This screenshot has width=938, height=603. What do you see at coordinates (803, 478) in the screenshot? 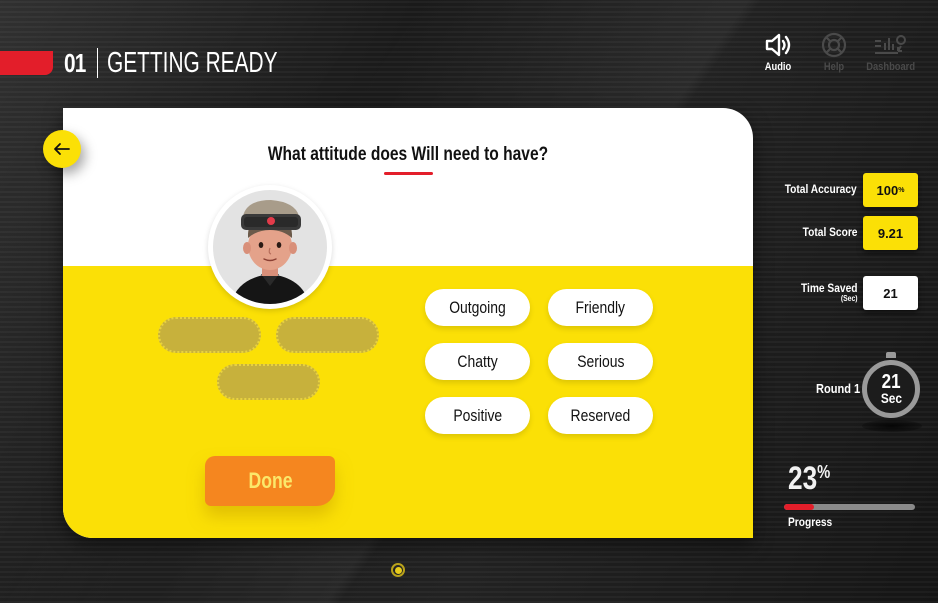
I see `progress-value: 23` at bounding box center [803, 478].